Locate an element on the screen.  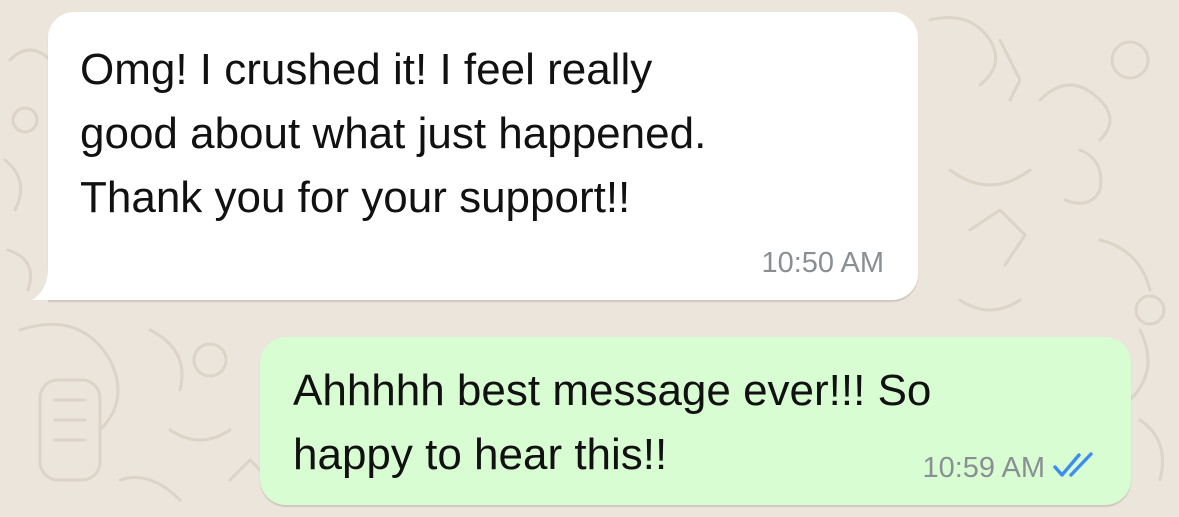
message-timestamp: 10:50 AM is located at coordinates (822, 263).